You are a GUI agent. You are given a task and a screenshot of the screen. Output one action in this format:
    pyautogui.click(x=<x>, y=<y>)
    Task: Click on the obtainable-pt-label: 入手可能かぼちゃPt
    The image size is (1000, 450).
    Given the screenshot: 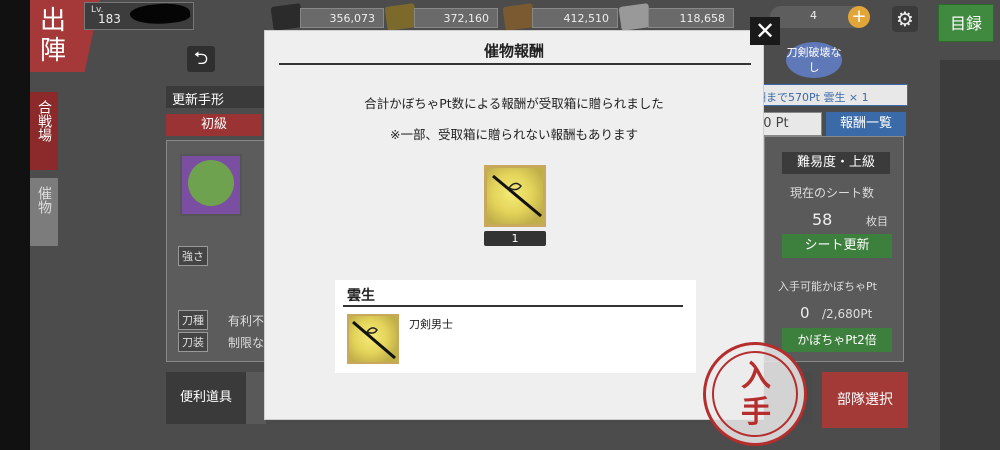 What is the action you would take?
    pyautogui.click(x=827, y=286)
    